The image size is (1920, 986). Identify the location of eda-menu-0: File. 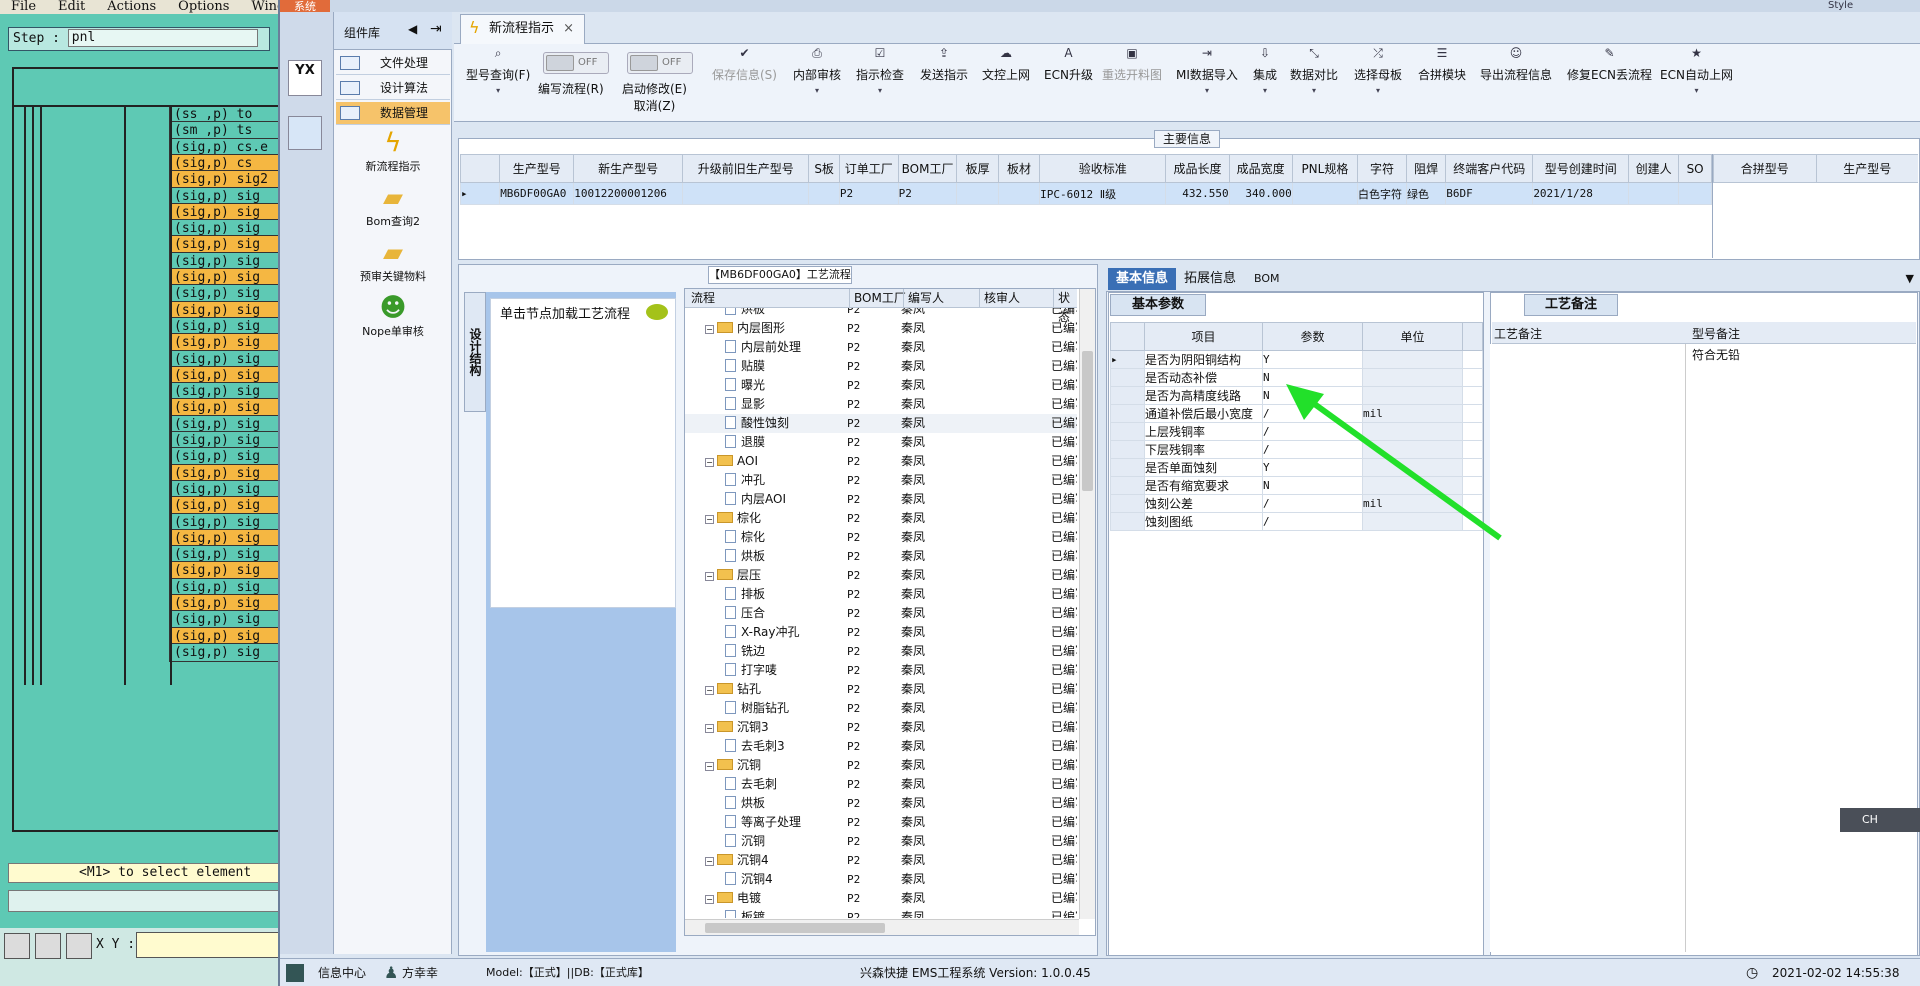
(23, 7).